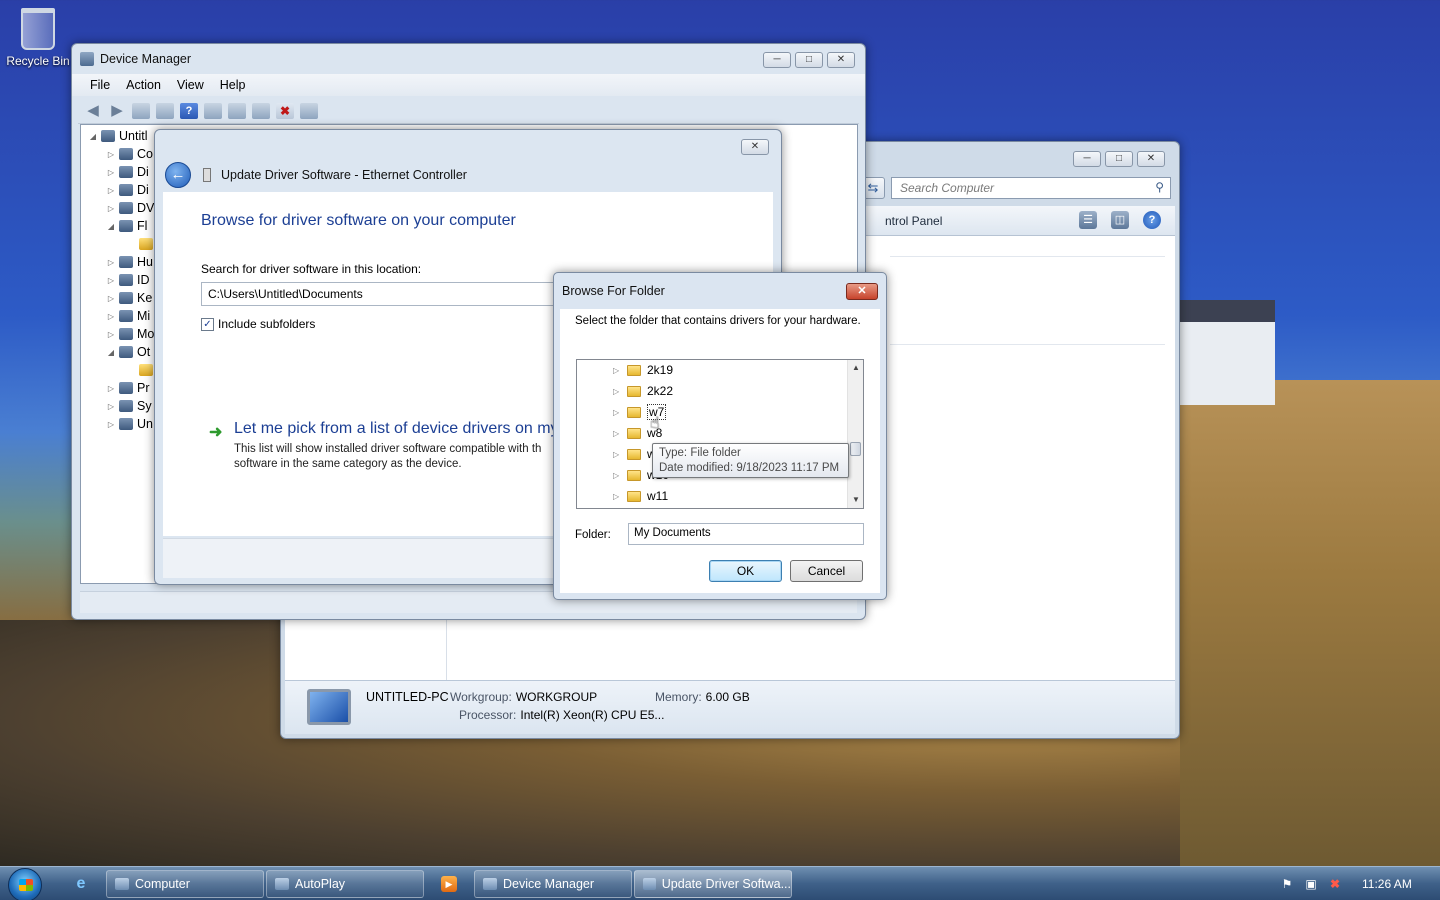 This screenshot has width=1440, height=900. Describe the element at coordinates (826, 571) in the screenshot. I see `cancel-button: Cancel` at that location.